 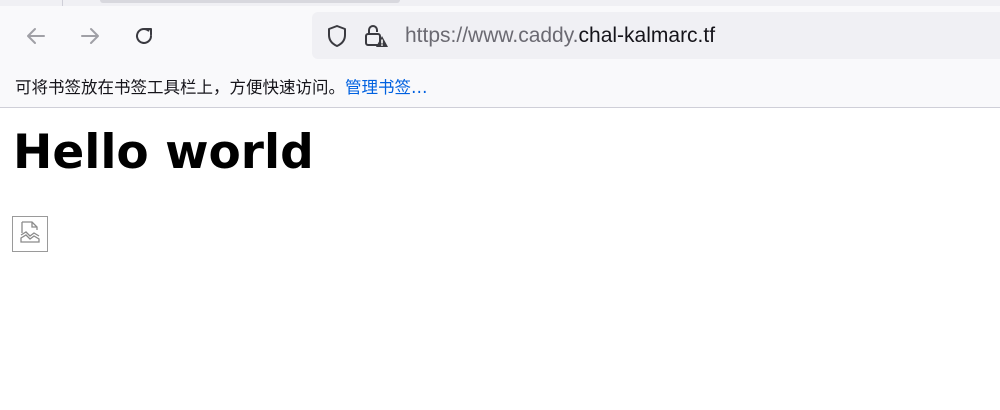 I want to click on reload-icon, so click(x=144, y=36).